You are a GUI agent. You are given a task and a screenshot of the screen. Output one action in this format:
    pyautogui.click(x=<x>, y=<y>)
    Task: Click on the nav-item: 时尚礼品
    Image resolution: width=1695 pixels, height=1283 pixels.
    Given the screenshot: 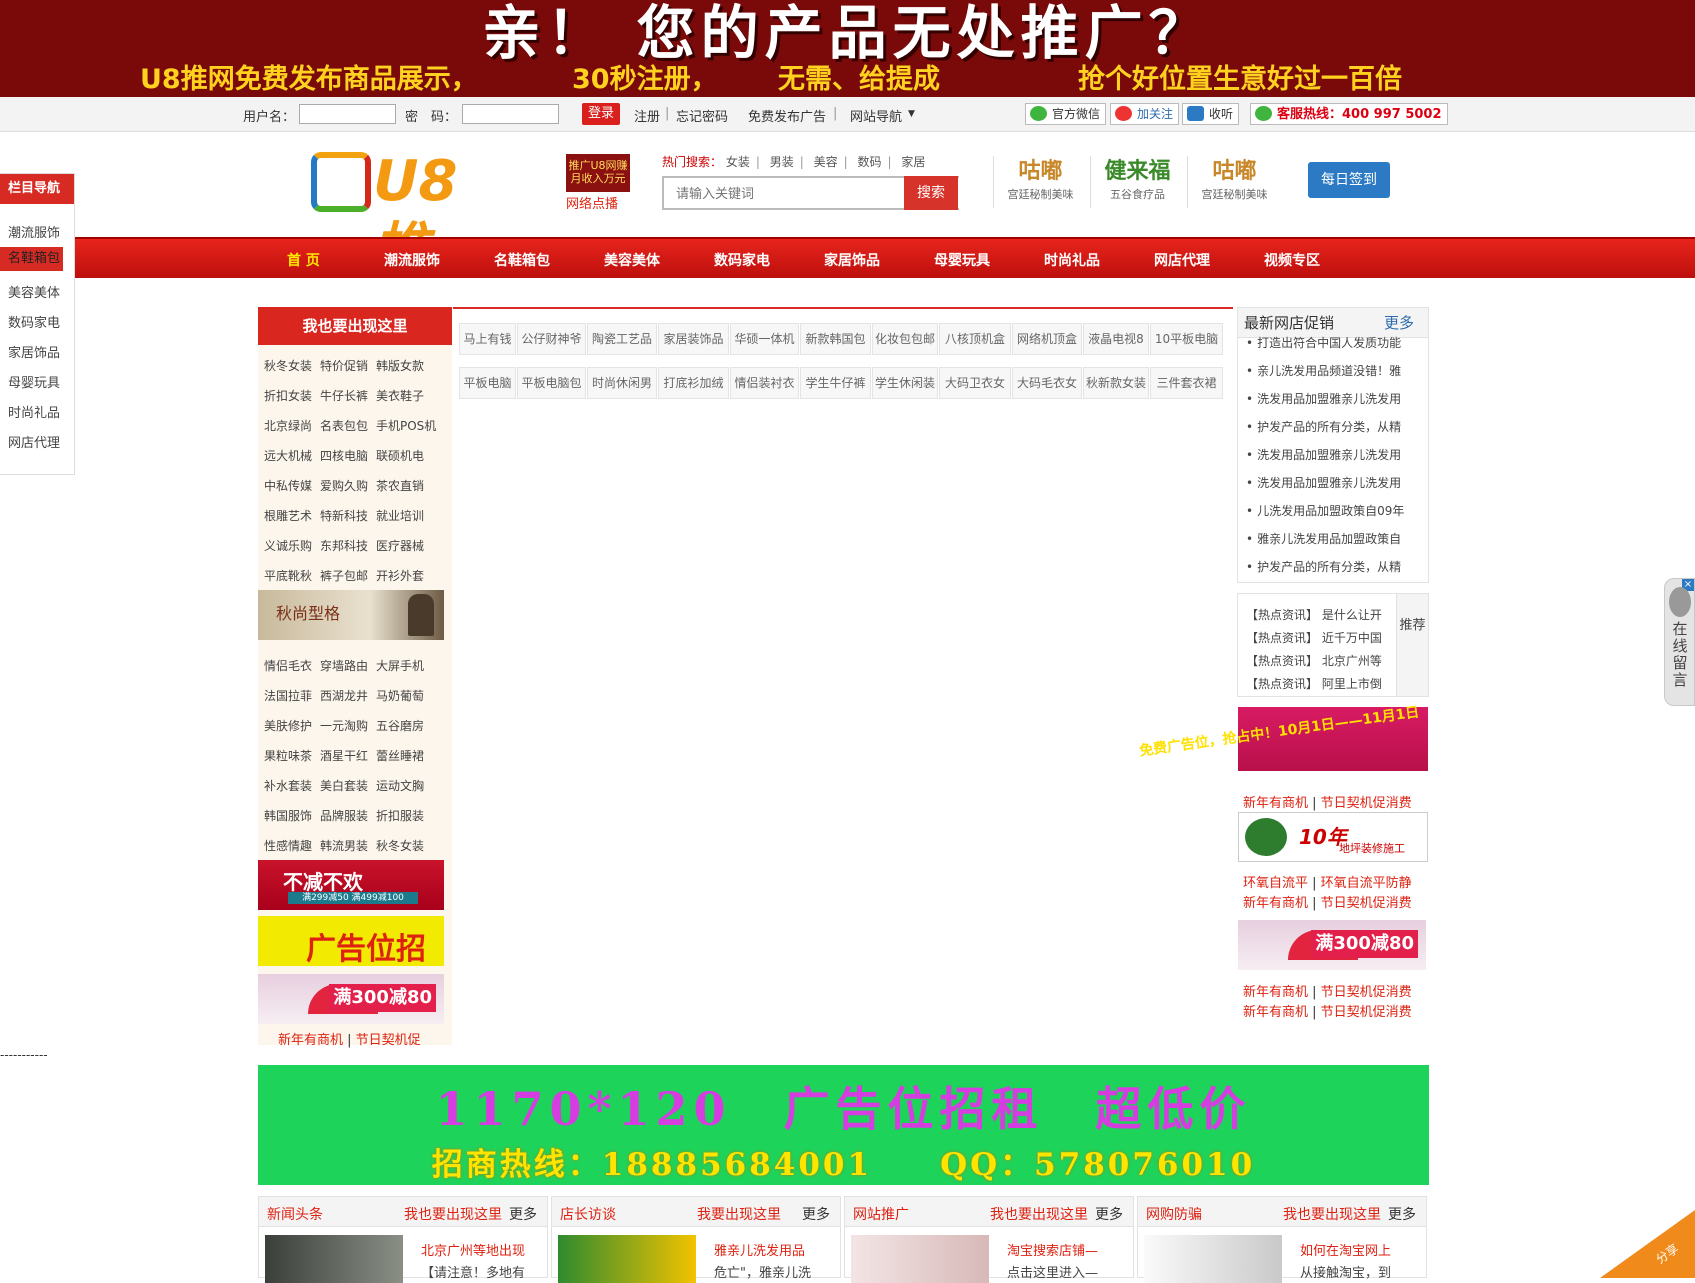 What is the action you would take?
    pyautogui.click(x=1072, y=260)
    